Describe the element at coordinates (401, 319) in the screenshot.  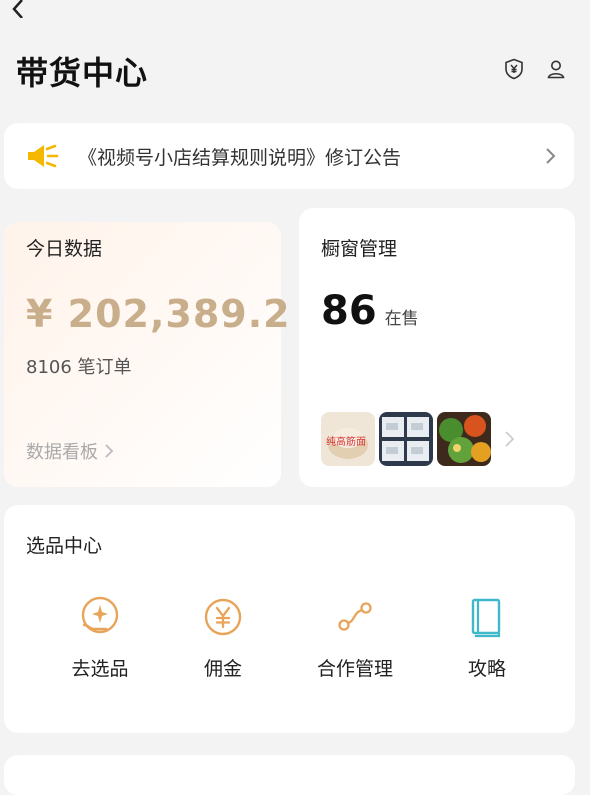
I see `on-sale-unit: 在售` at that location.